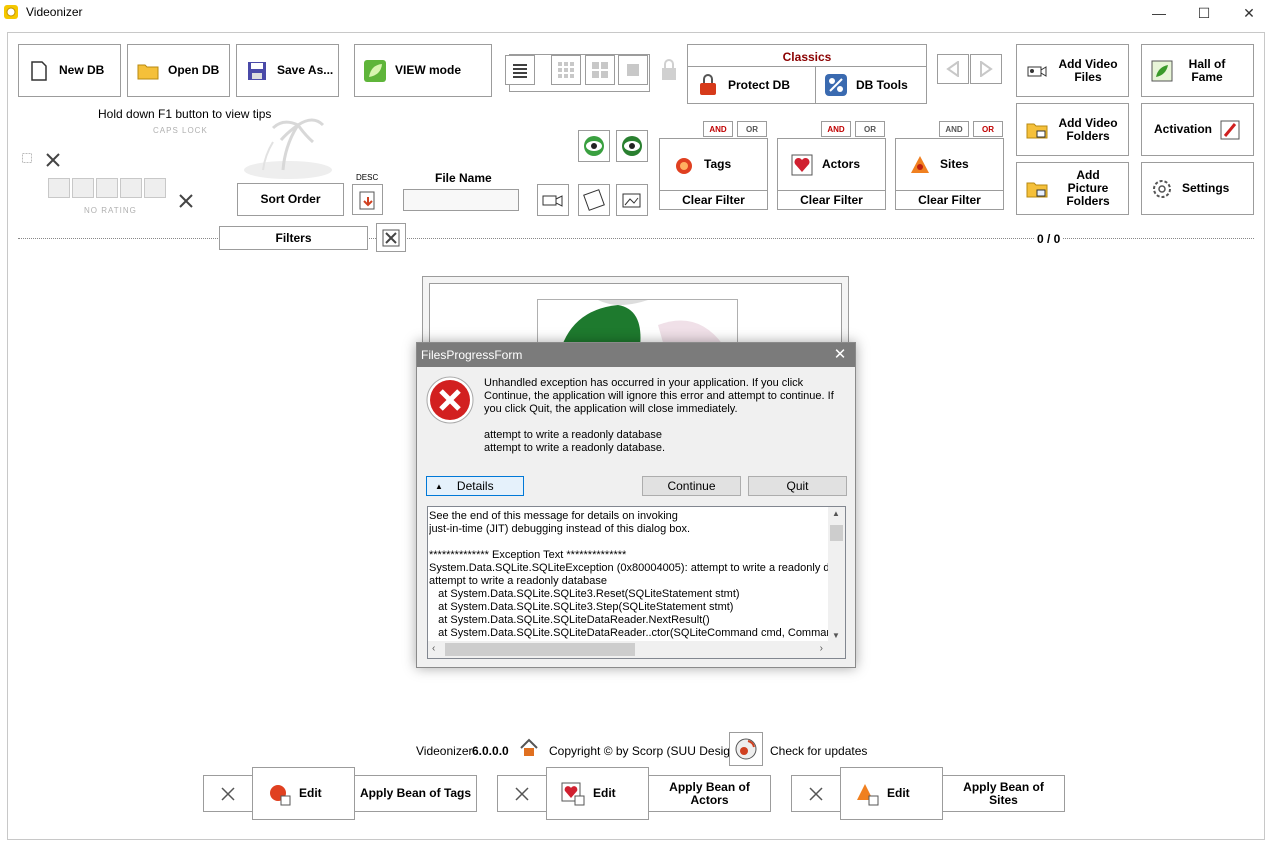 Image resolution: width=1272 pixels, height=849 pixels. I want to click on rating-stars, so click(109, 188).